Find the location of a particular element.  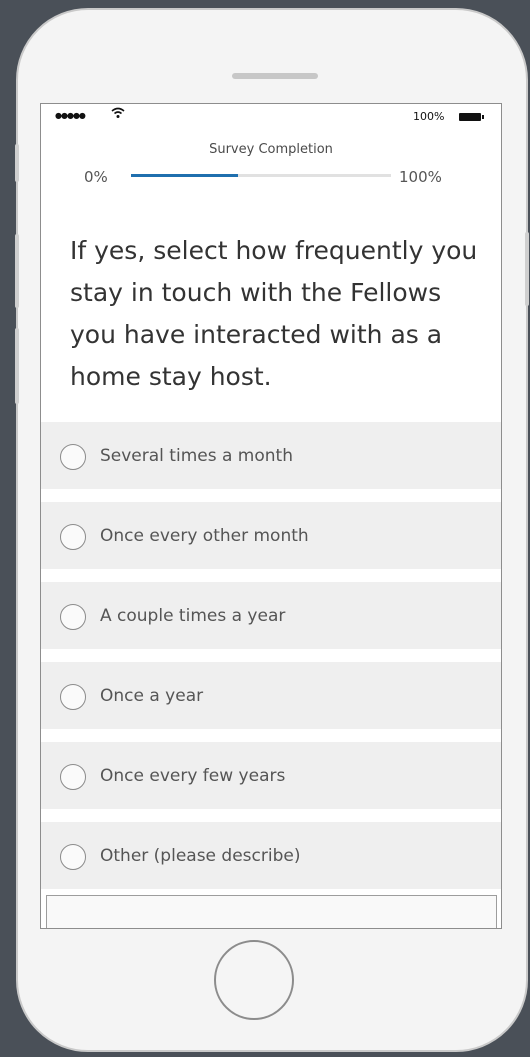

phone-volume-down-button is located at coordinates (17, 366).